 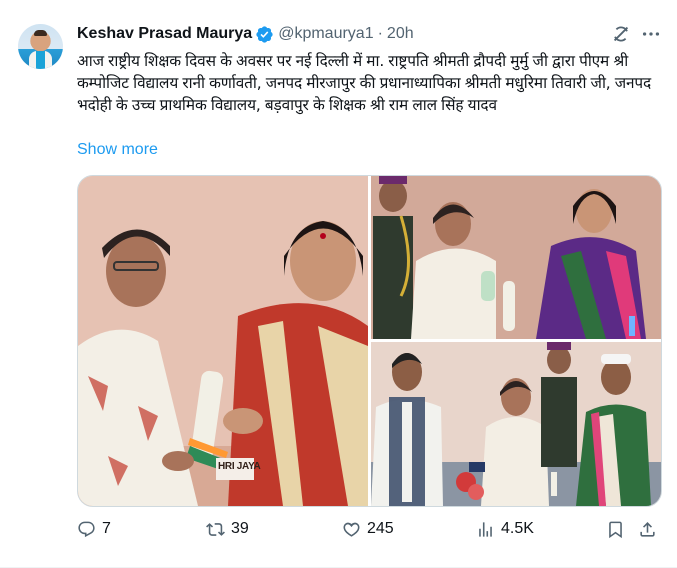 What do you see at coordinates (380, 528) in the screenshot?
I see `like-count: 245` at bounding box center [380, 528].